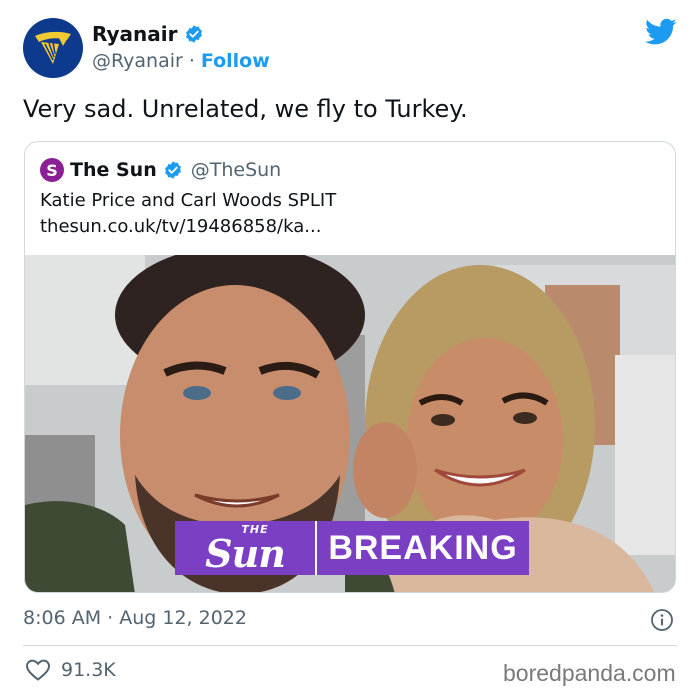 The width and height of the screenshot is (700, 698). Describe the element at coordinates (113, 170) in the screenshot. I see `quoted-display-name: The Sun` at that location.